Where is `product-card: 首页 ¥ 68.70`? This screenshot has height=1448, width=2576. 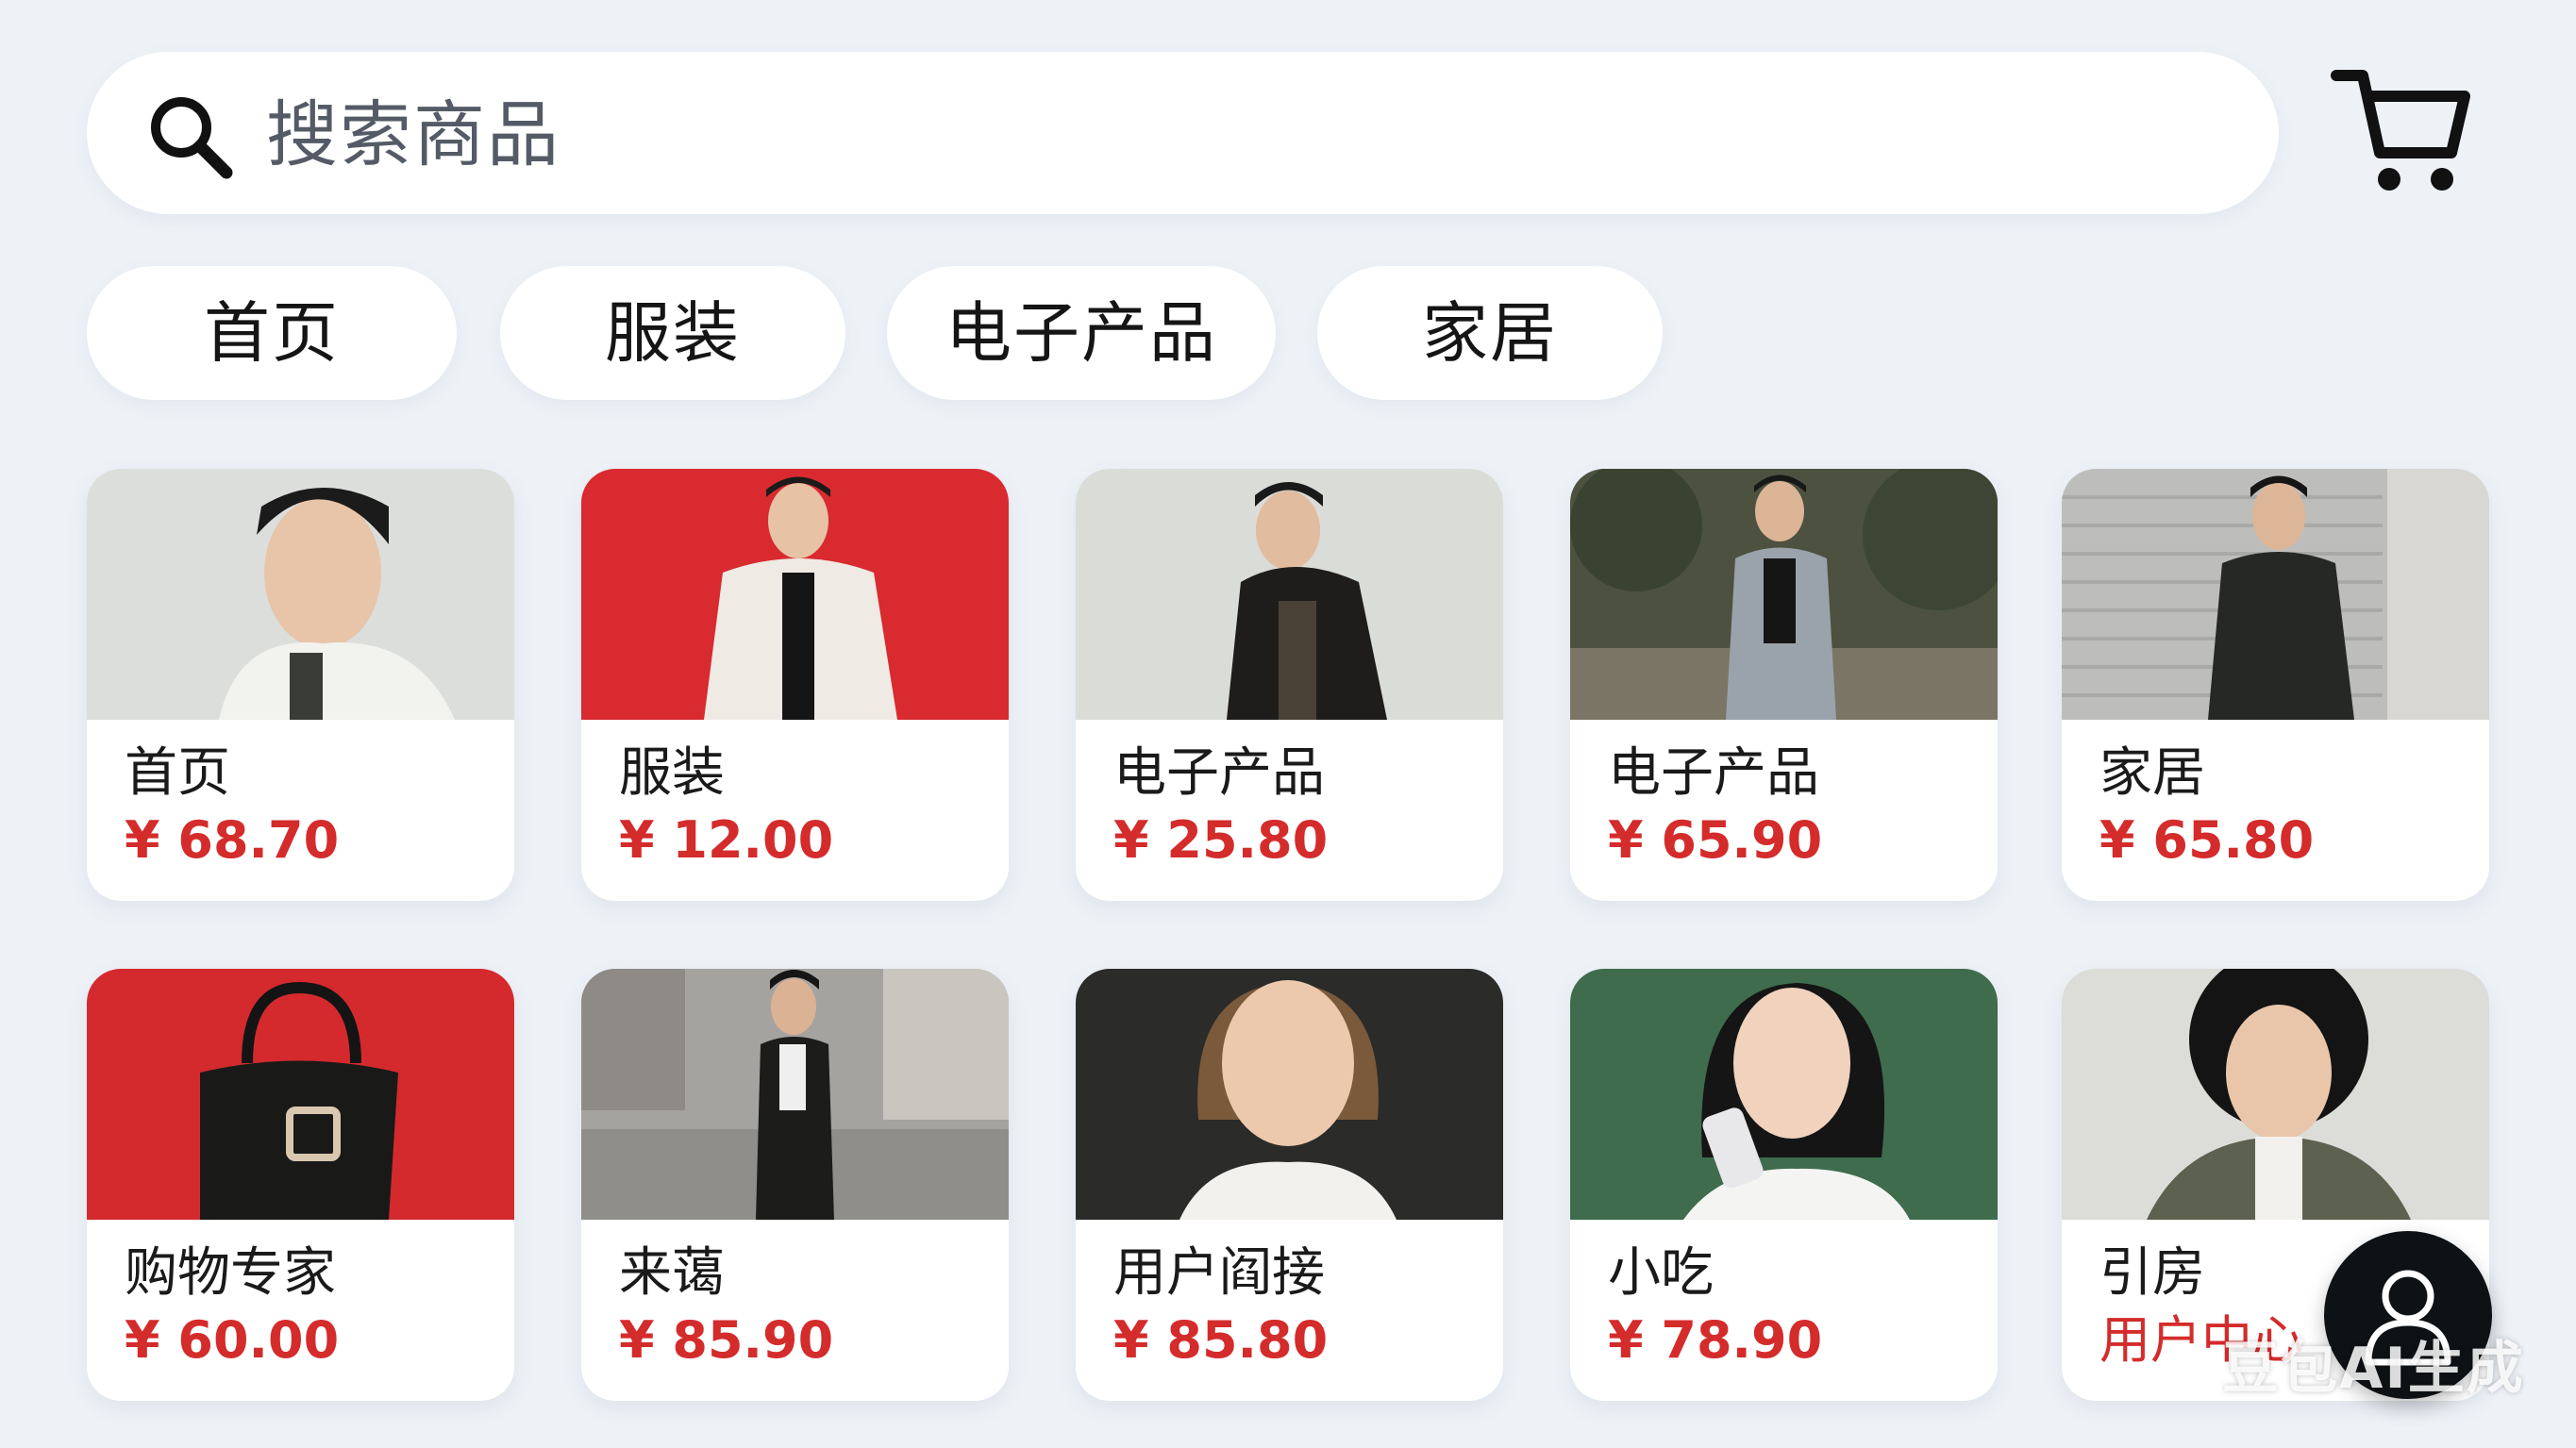 product-card: 首页 ¥ 68.70 is located at coordinates (300, 685).